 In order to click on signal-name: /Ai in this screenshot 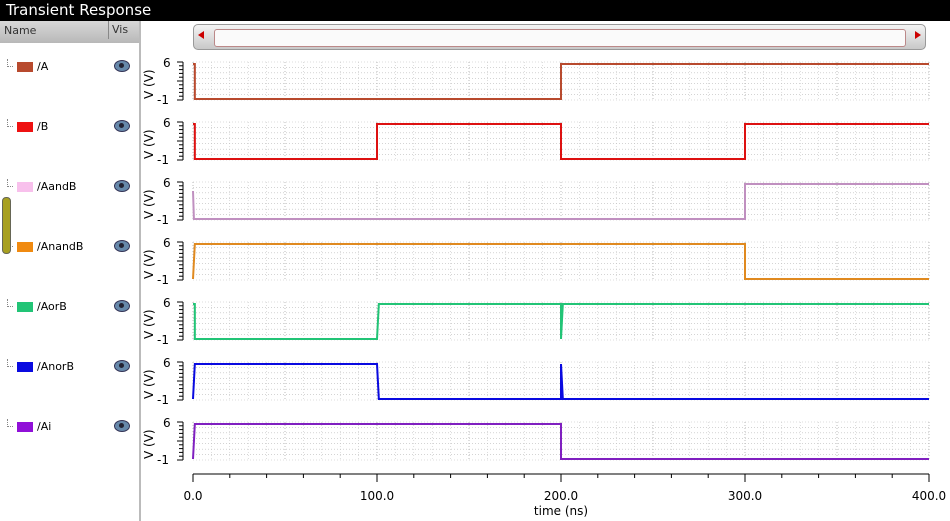, I will do `click(44, 426)`.